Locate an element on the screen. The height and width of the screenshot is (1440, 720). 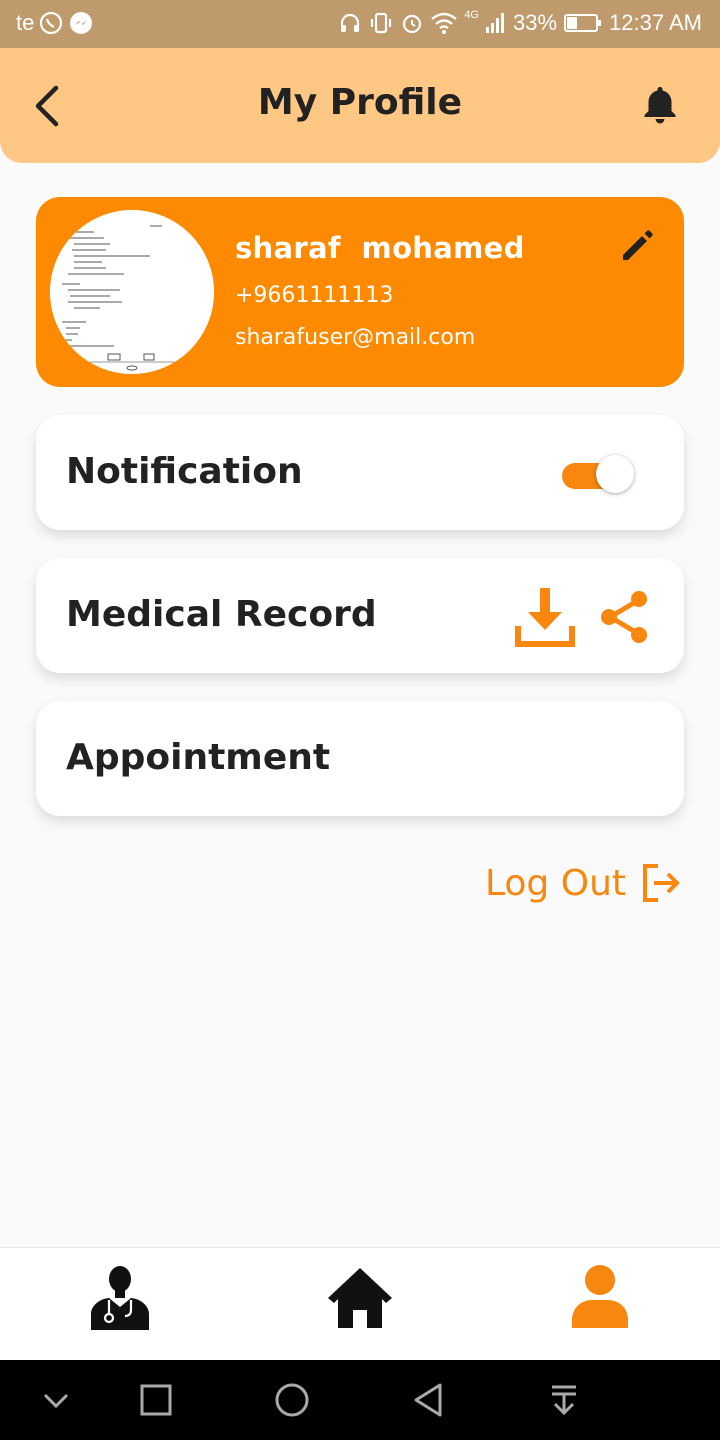
logout-icon is located at coordinates (661, 883).